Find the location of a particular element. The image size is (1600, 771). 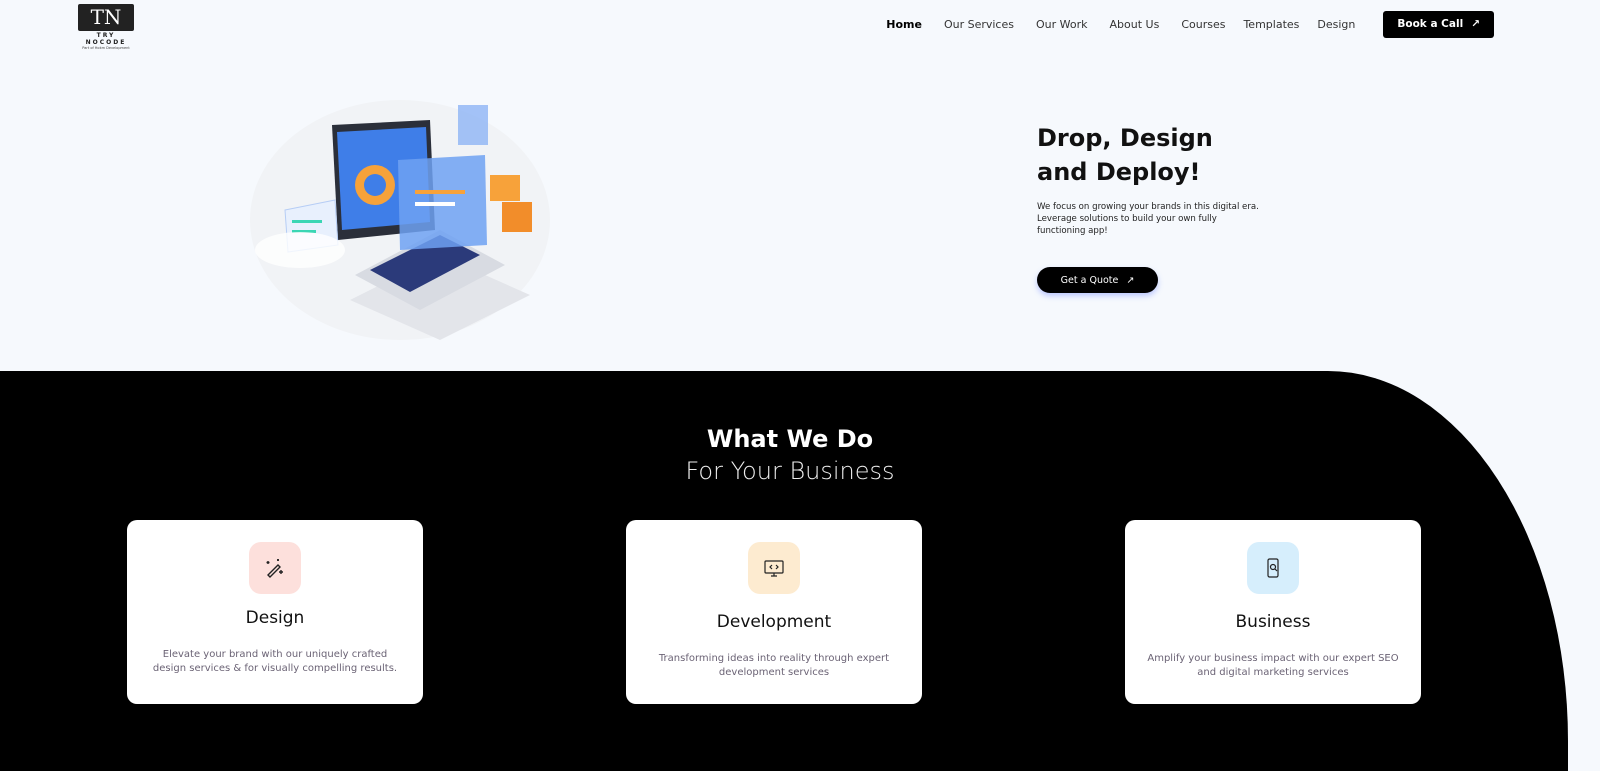

magic-wand-icon is located at coordinates (275, 568).